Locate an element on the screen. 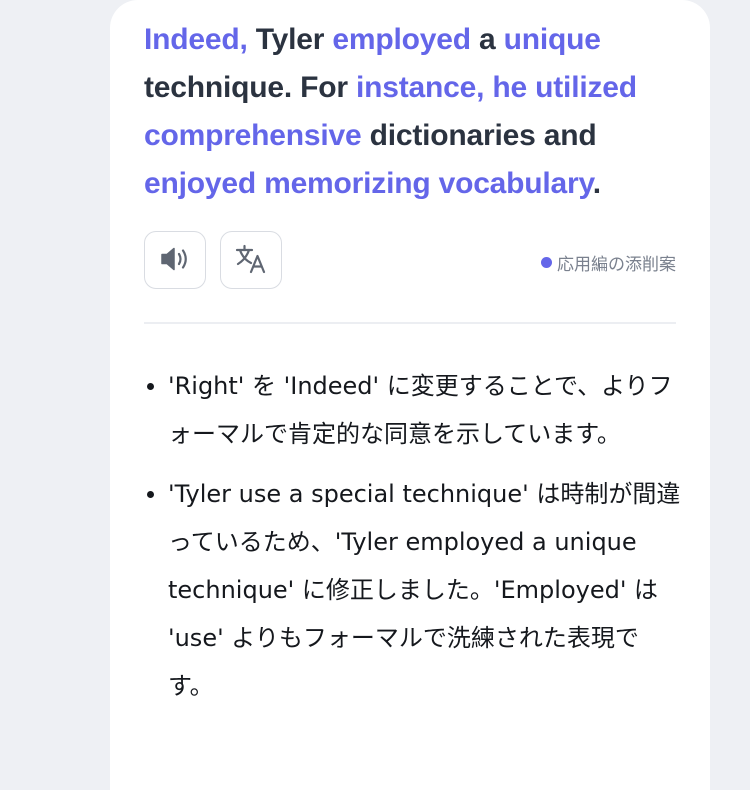 This screenshot has width=750, height=790. speaker-icon is located at coordinates (175, 260).